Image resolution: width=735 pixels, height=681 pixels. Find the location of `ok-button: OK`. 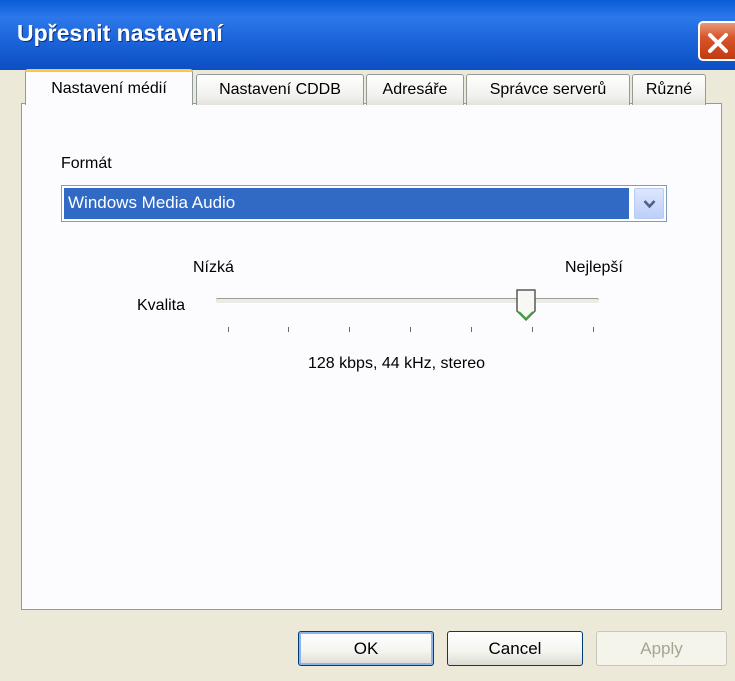

ok-button: OK is located at coordinates (366, 648).